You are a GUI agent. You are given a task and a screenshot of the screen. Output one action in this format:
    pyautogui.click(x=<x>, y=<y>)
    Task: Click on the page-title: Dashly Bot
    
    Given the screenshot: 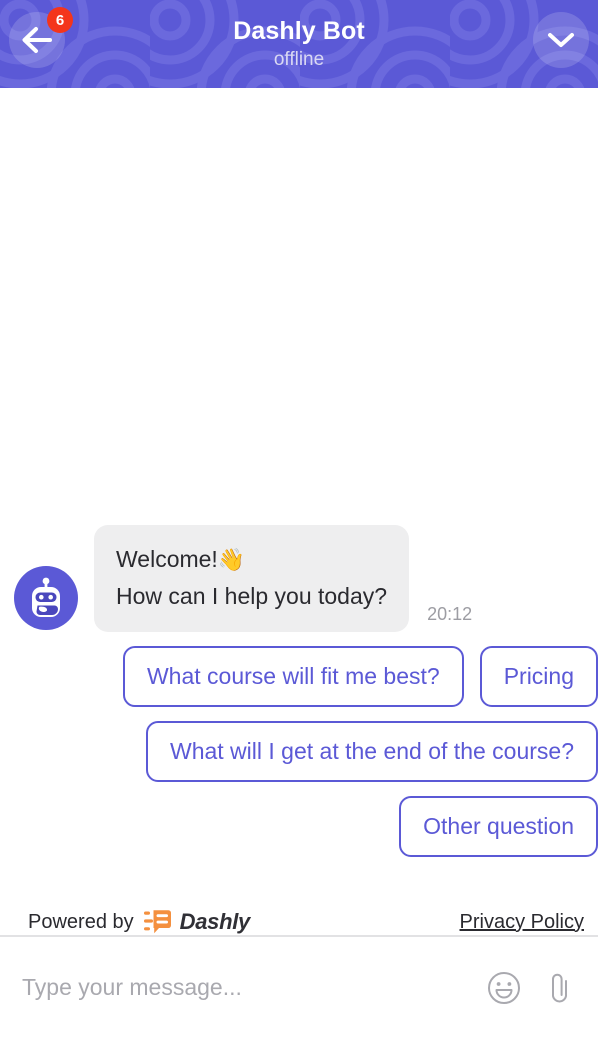 What is the action you would take?
    pyautogui.click(x=299, y=30)
    